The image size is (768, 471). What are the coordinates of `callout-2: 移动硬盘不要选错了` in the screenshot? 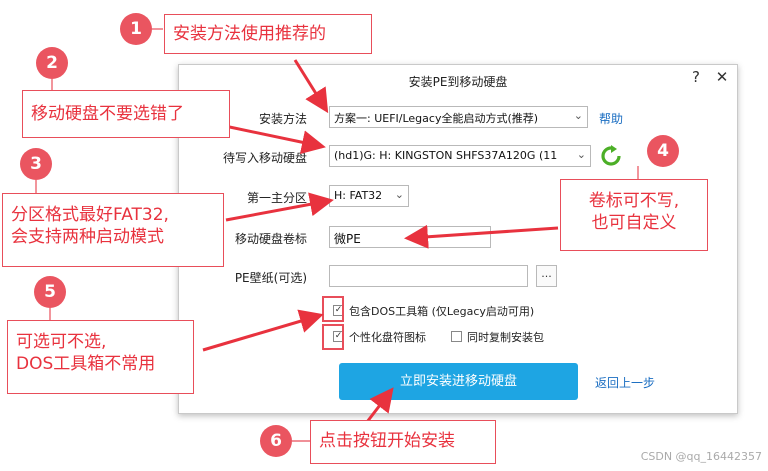 It's located at (126, 114).